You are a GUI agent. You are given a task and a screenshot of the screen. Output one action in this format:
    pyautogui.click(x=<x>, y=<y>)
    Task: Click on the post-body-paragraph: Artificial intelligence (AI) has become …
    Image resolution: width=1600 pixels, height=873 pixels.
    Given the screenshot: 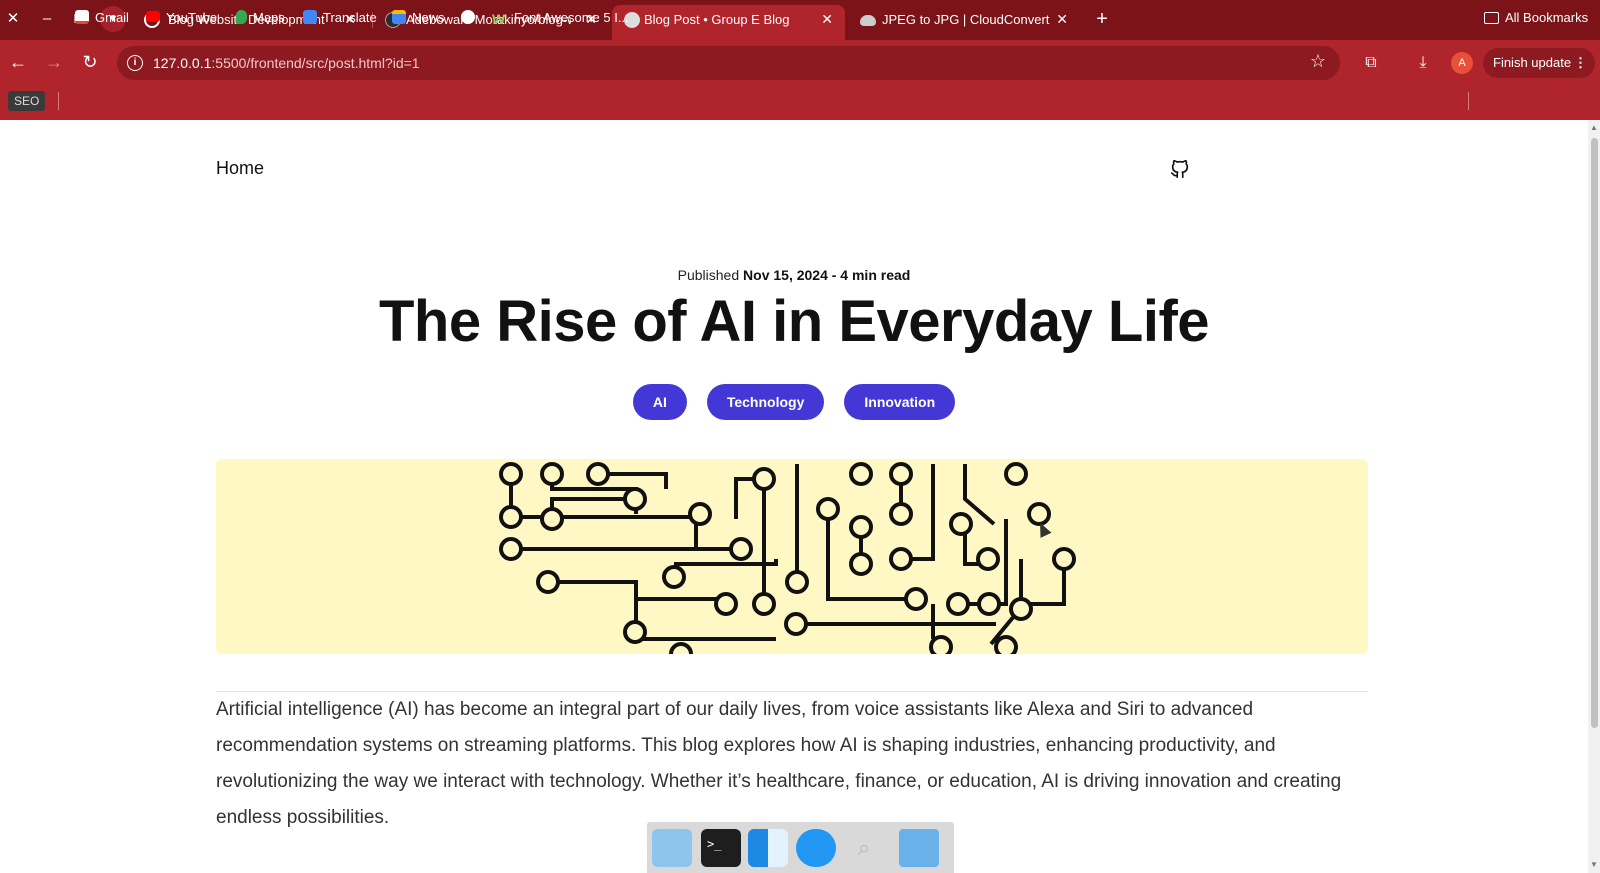 What is the action you would take?
    pyautogui.click(x=779, y=763)
    